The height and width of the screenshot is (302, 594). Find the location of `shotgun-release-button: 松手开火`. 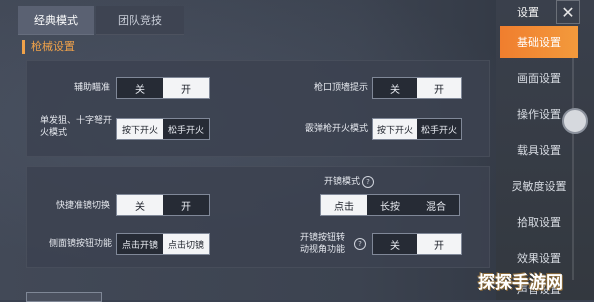

shotgun-release-button: 松手开火 is located at coordinates (439, 129).